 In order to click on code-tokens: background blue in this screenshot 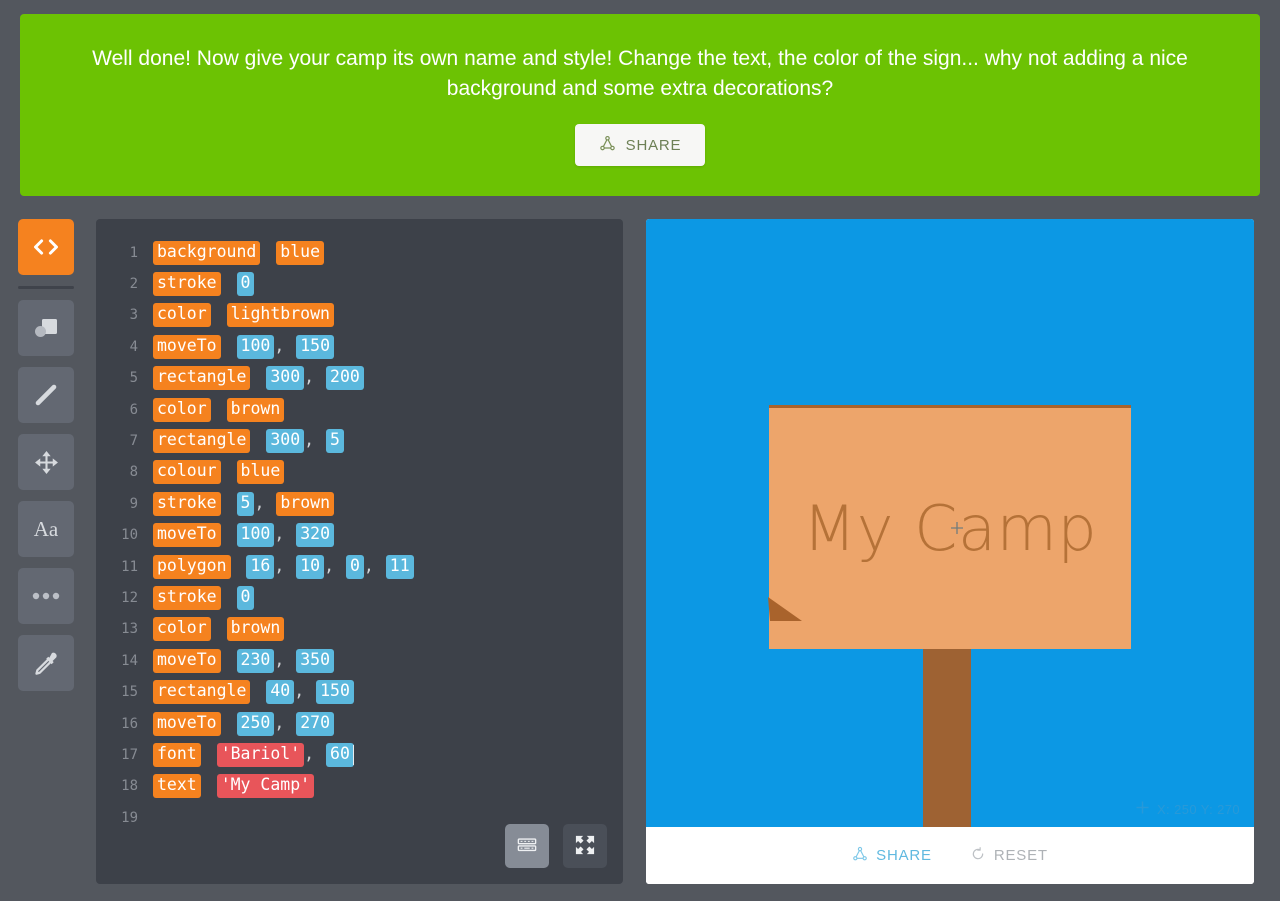, I will do `click(239, 252)`.